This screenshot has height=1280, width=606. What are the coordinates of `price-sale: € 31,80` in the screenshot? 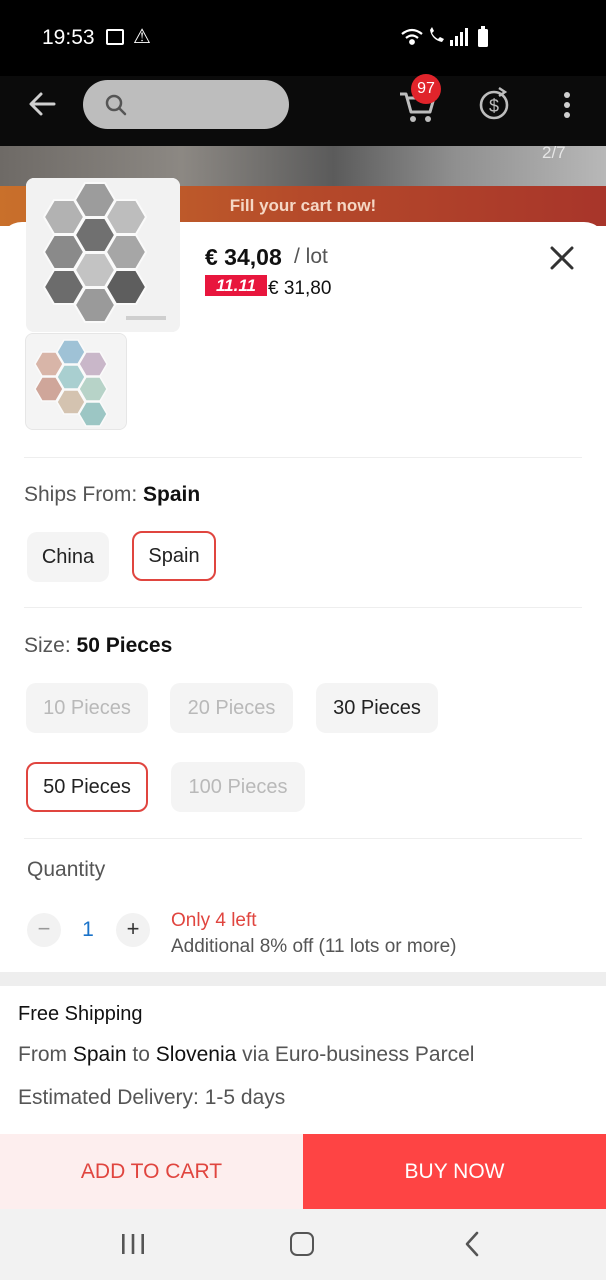 It's located at (300, 288).